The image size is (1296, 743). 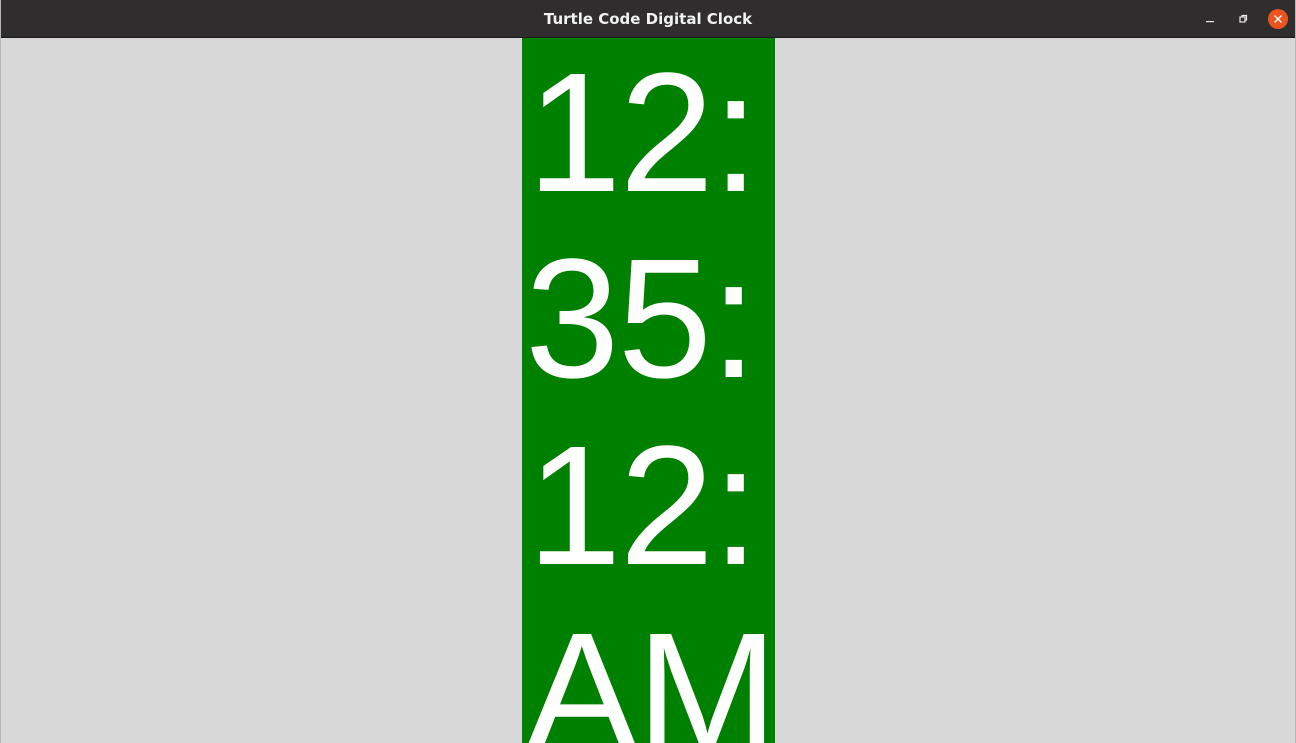 I want to click on minimize-icon, so click(x=1210, y=22).